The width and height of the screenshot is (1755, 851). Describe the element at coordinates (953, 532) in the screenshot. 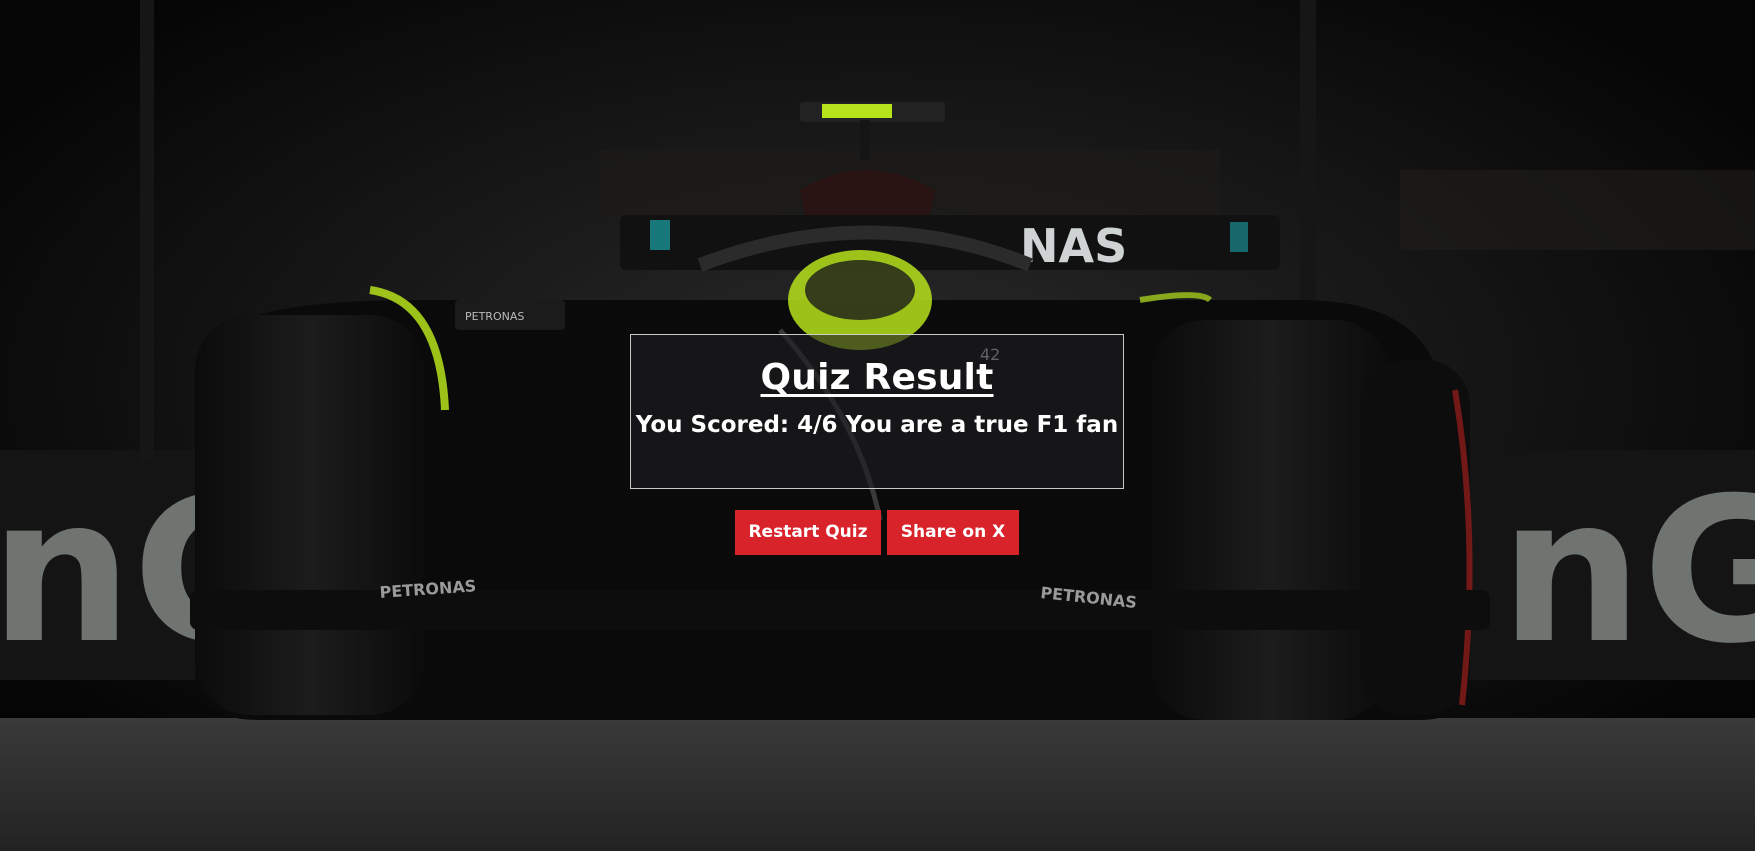

I see `share-on-x-button: Share on X` at that location.